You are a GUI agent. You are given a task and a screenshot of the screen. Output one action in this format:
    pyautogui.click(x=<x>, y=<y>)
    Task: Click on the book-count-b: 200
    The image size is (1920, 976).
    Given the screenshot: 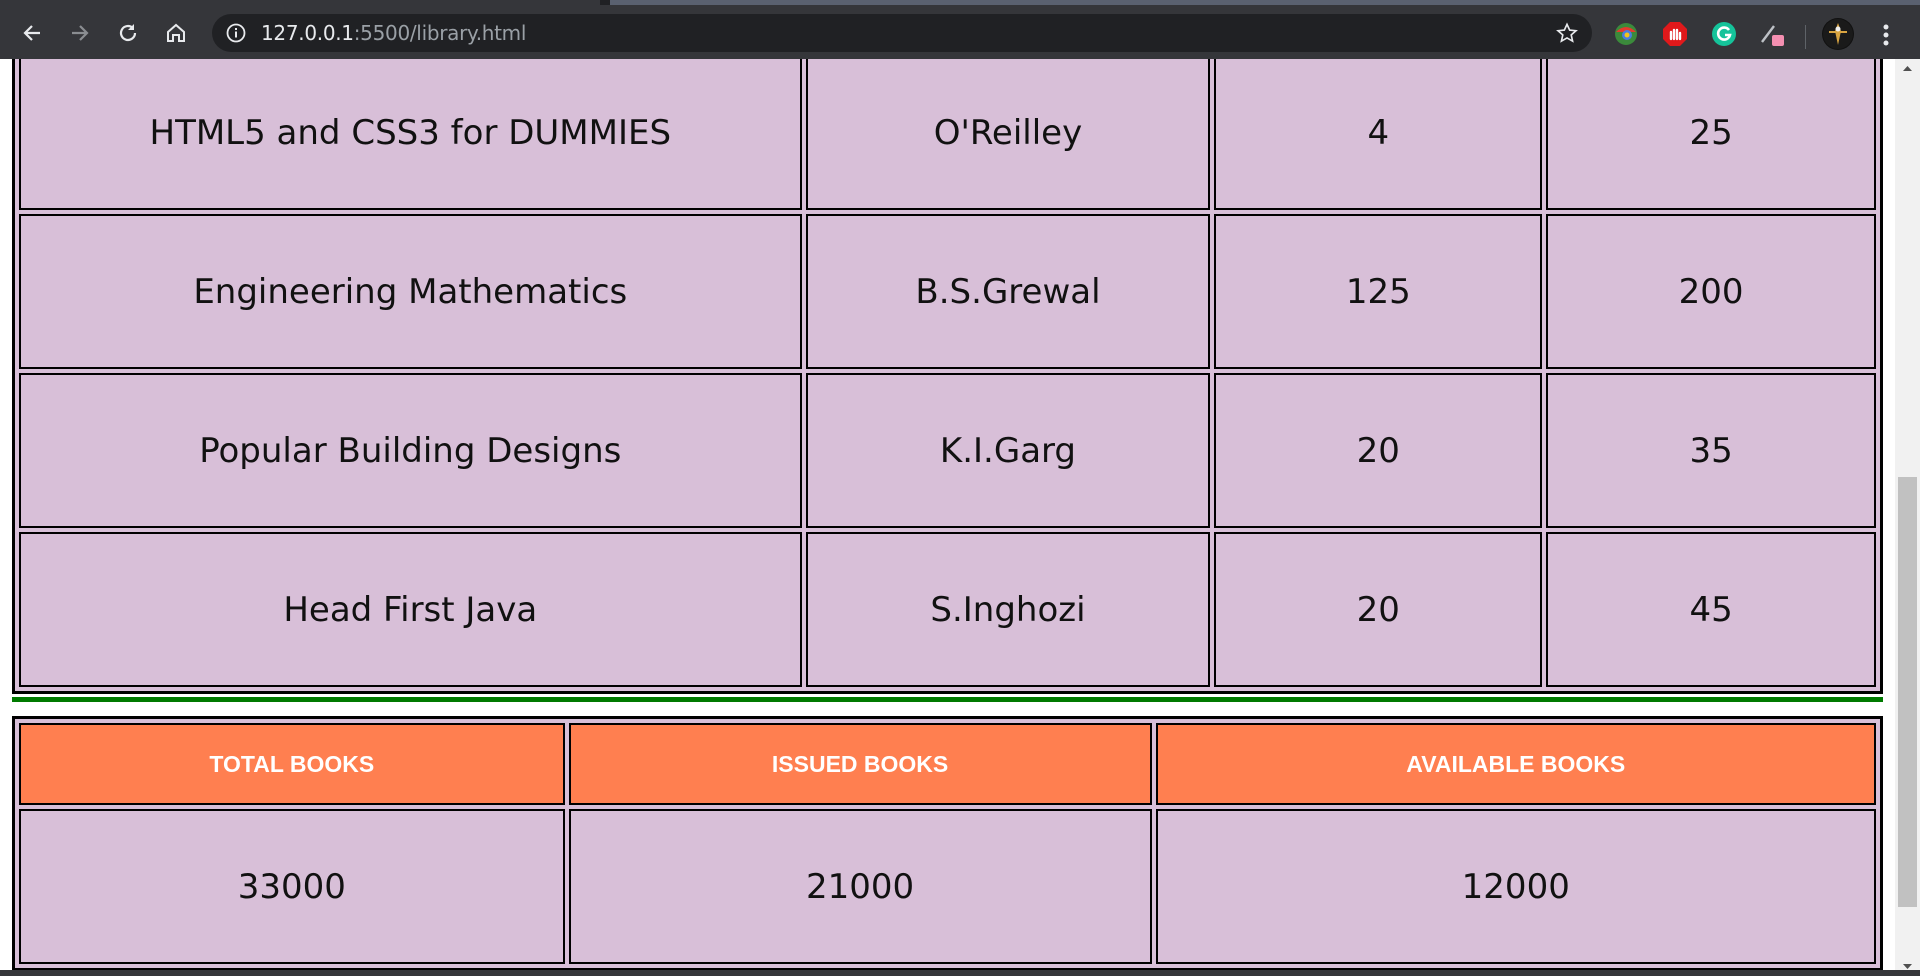 What is the action you would take?
    pyautogui.click(x=1711, y=291)
    